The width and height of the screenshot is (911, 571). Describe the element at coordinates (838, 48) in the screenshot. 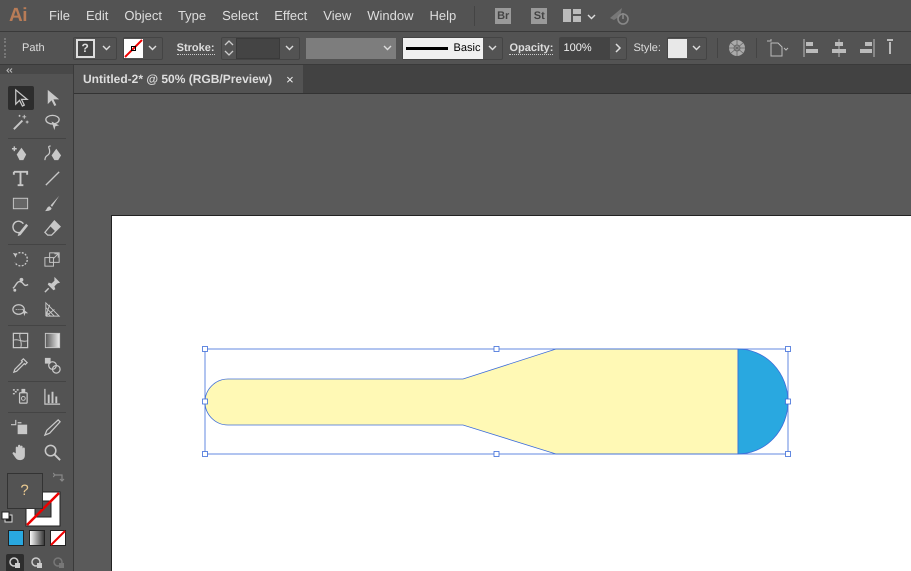

I see `align-center-icon` at that location.